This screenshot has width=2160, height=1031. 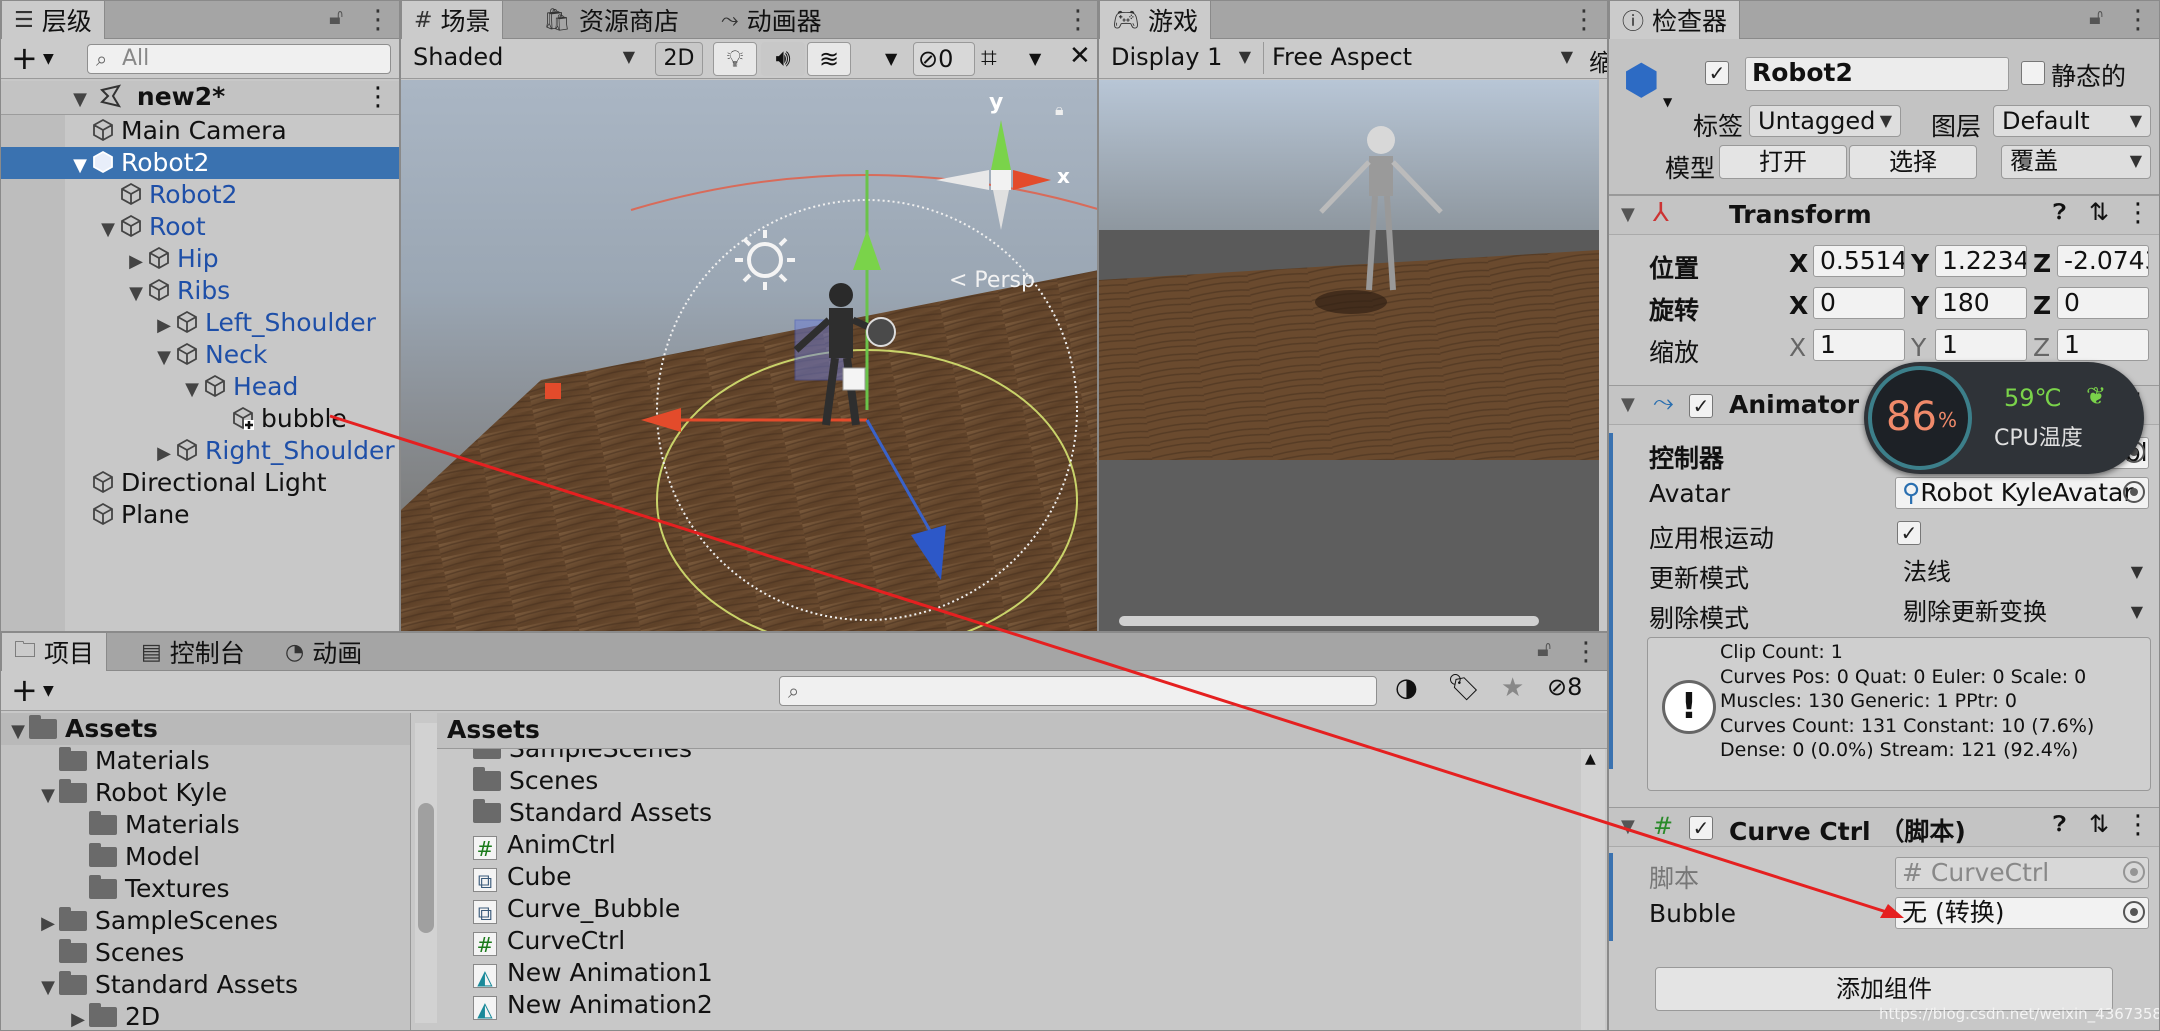 I want to click on override-dropdown: 覆盖 ▼, so click(x=2076, y=162).